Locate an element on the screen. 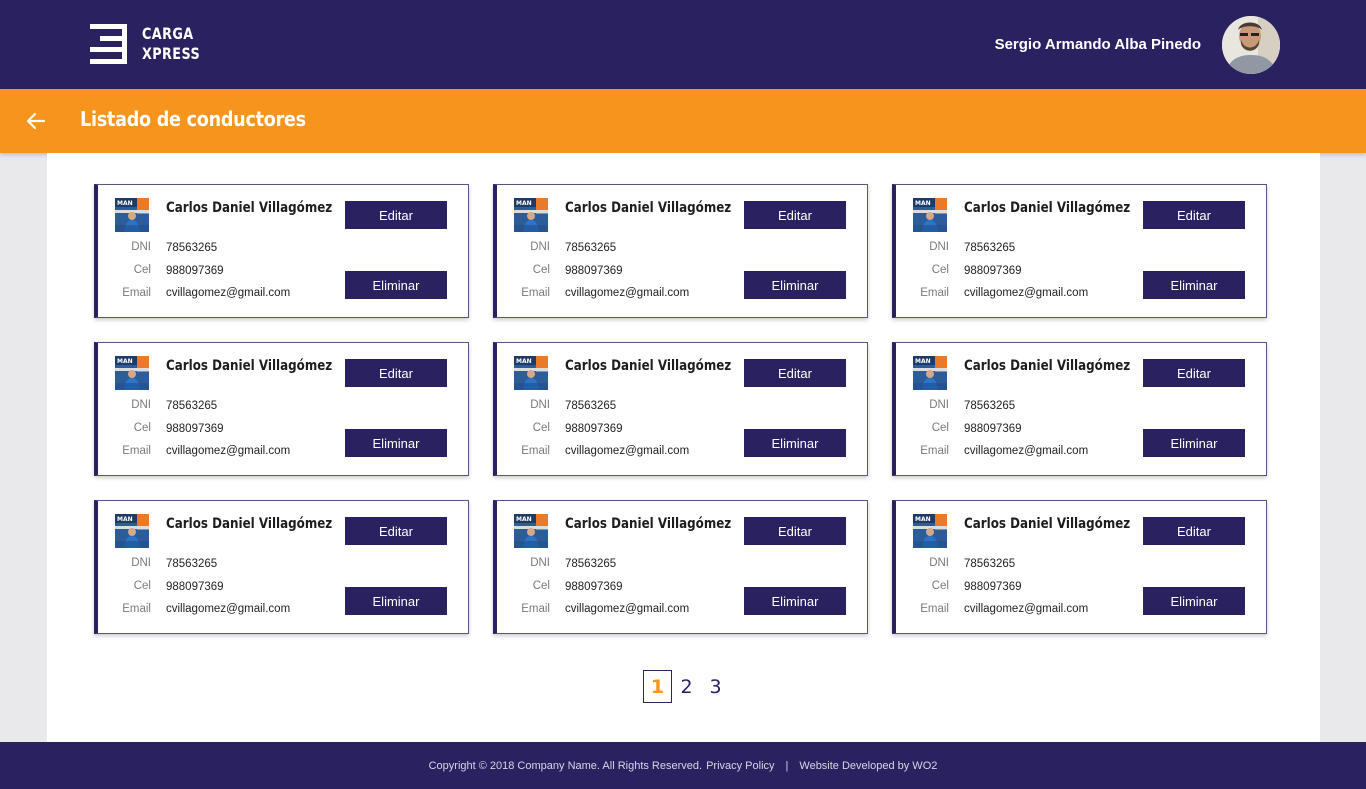 This screenshot has height=789, width=1366. pagination: 1 2 3 is located at coordinates (686, 686).